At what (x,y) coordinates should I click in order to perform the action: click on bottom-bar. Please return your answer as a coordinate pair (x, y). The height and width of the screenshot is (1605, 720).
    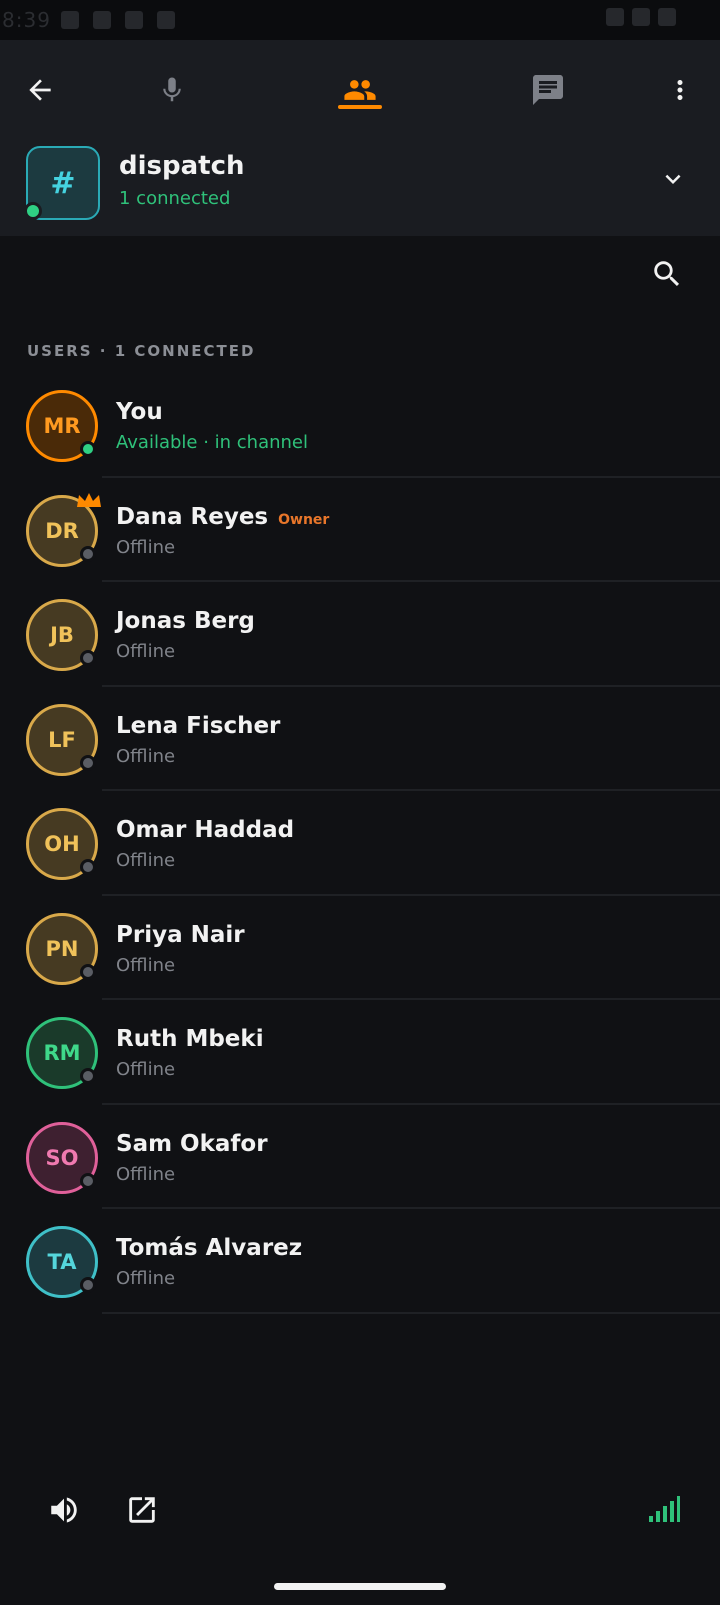
    Looking at the image, I should click on (360, 1510).